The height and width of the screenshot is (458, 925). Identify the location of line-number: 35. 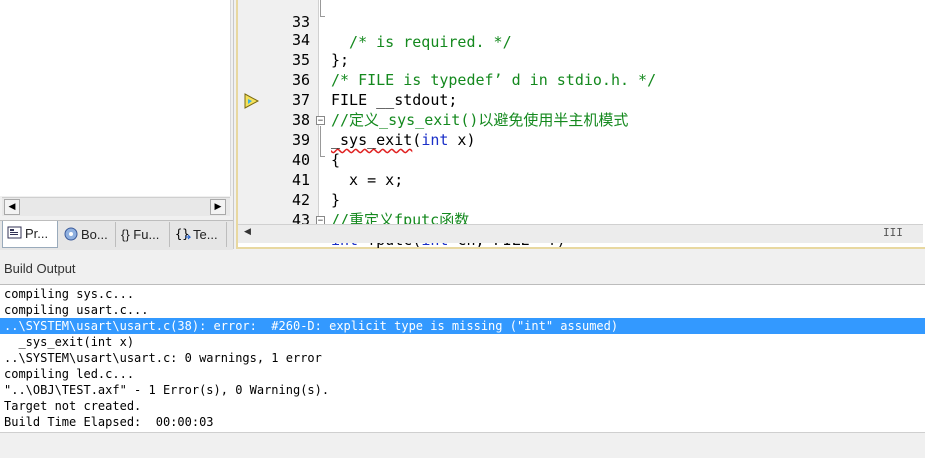
(300, 60).